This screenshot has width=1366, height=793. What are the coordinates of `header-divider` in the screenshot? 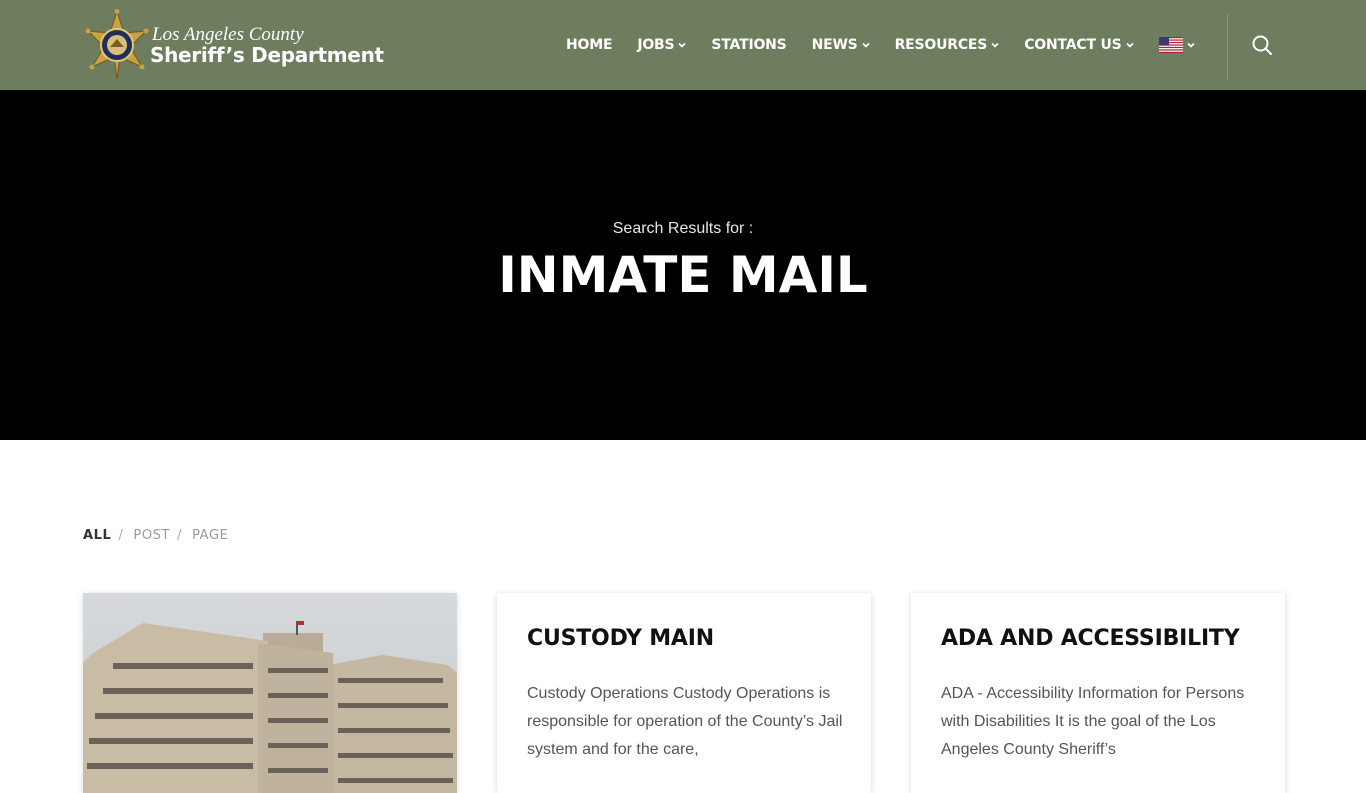 It's located at (1227, 47).